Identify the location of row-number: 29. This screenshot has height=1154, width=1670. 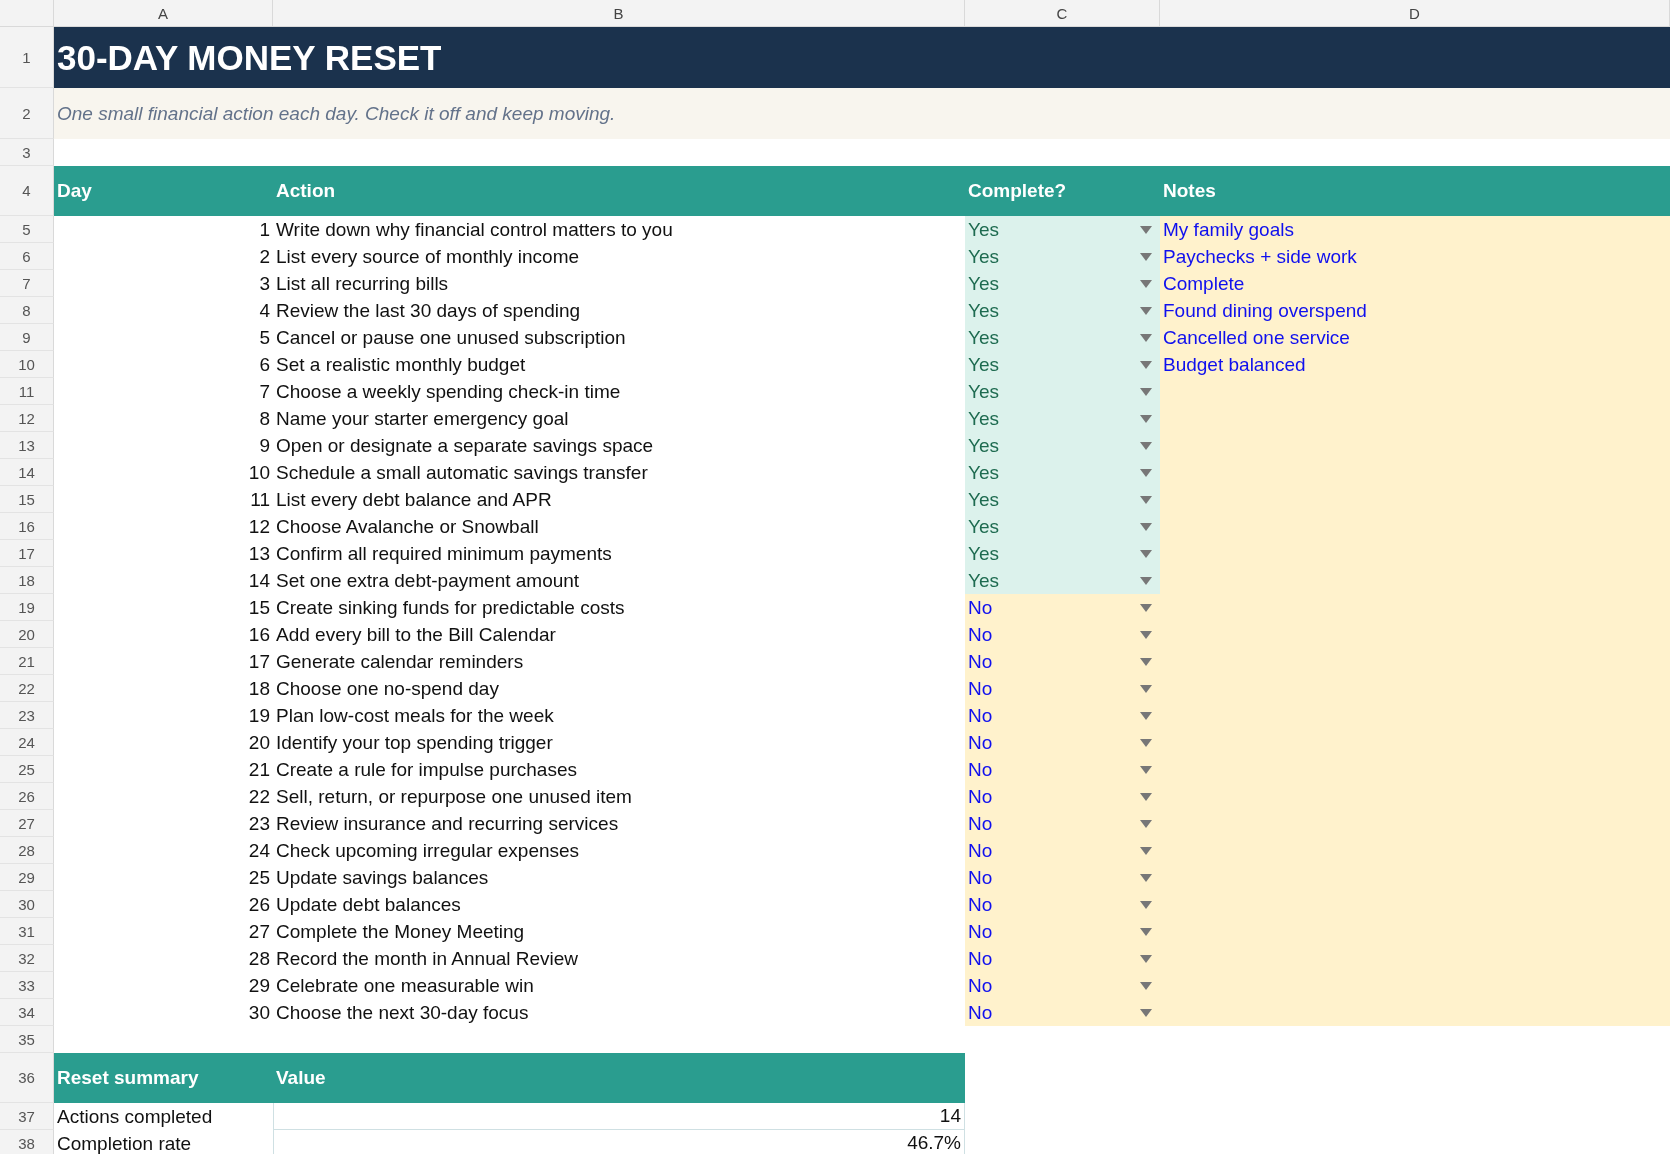
(27, 877).